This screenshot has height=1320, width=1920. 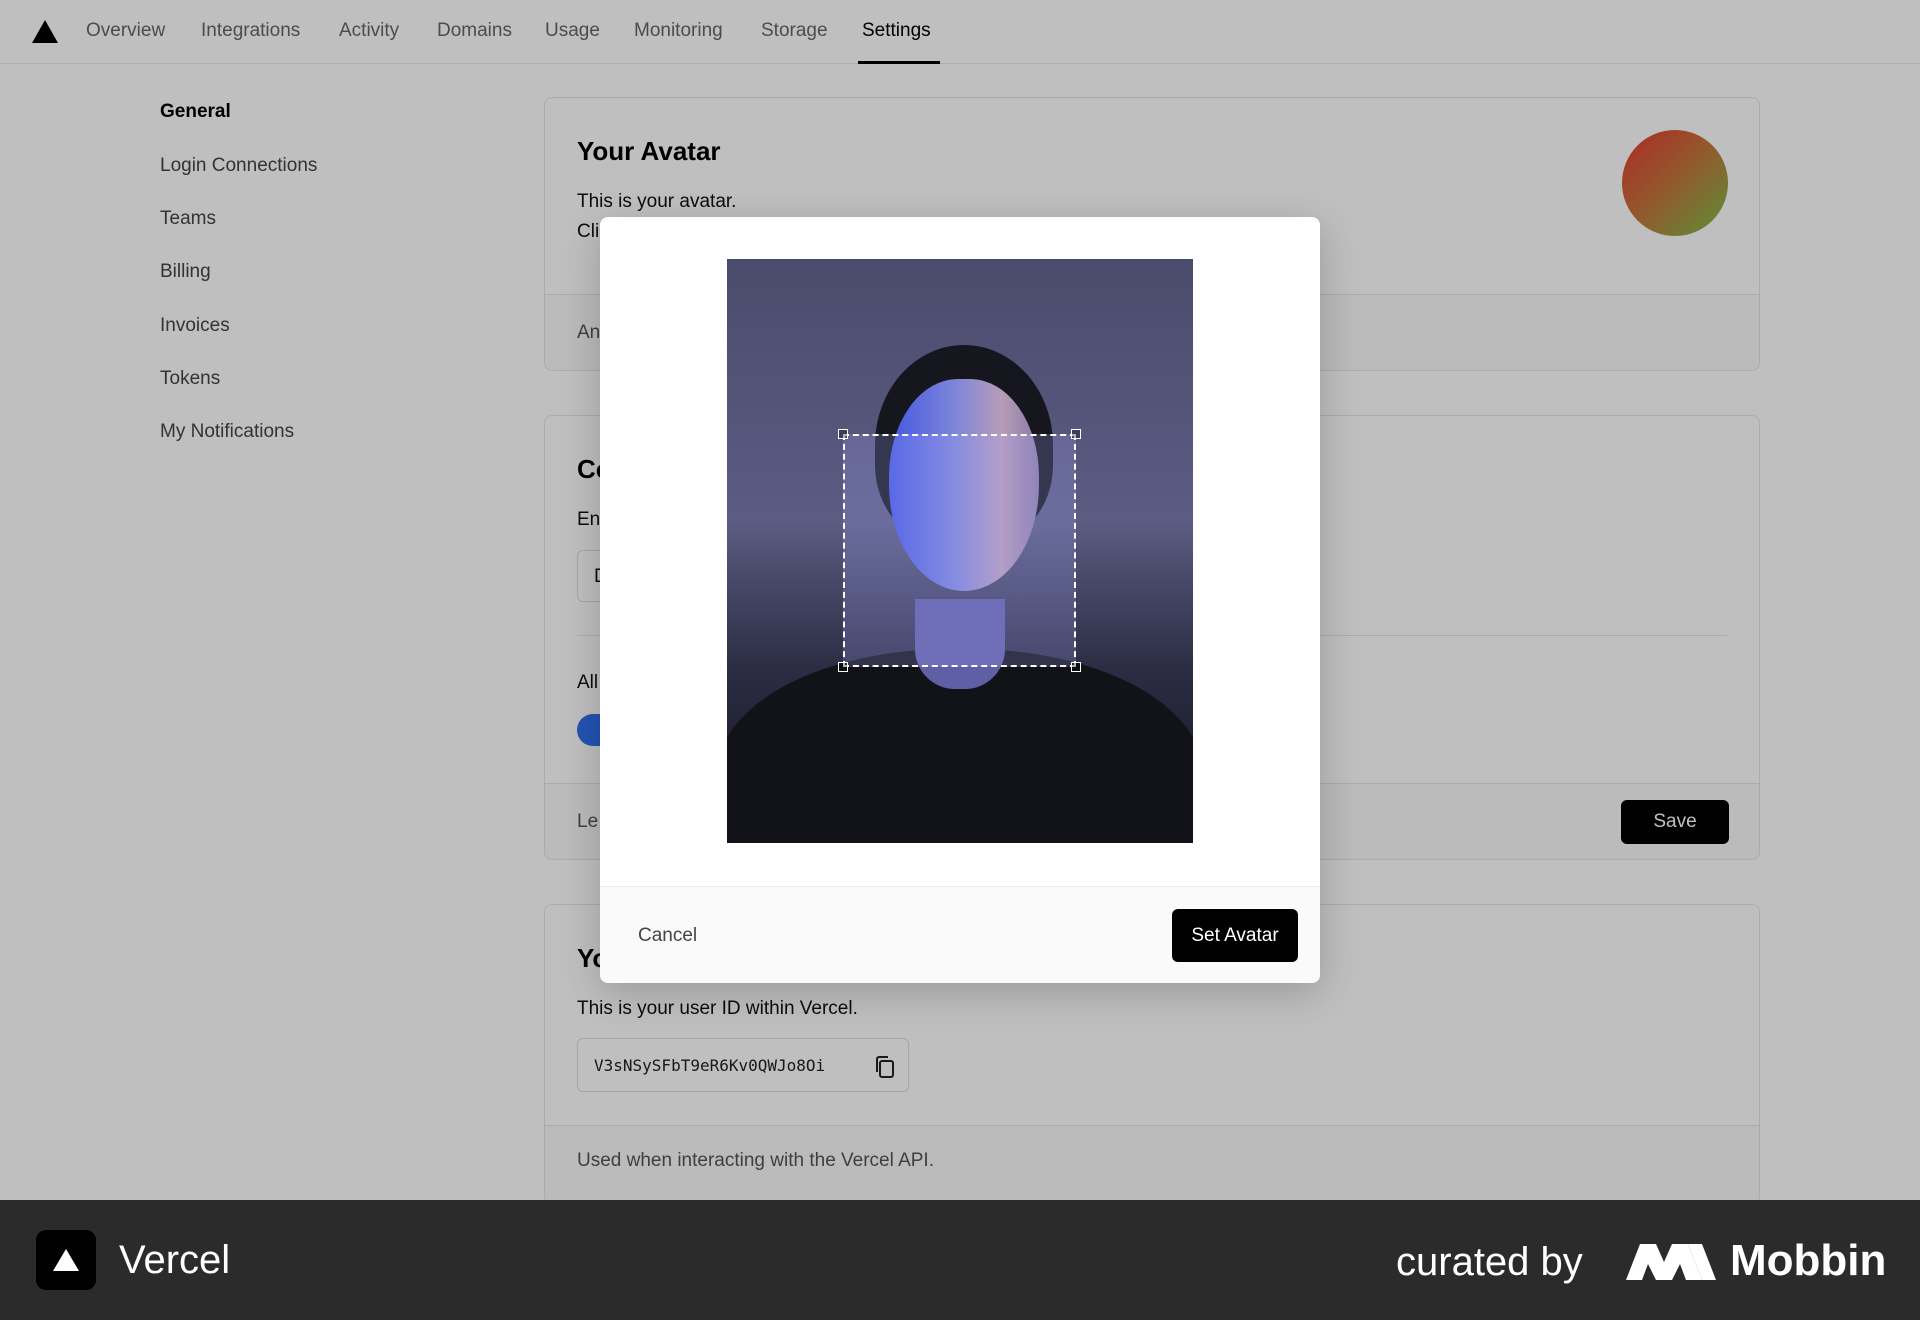 What do you see at coordinates (960, 934) in the screenshot?
I see `modal-footer: Cancel Set Avatar` at bounding box center [960, 934].